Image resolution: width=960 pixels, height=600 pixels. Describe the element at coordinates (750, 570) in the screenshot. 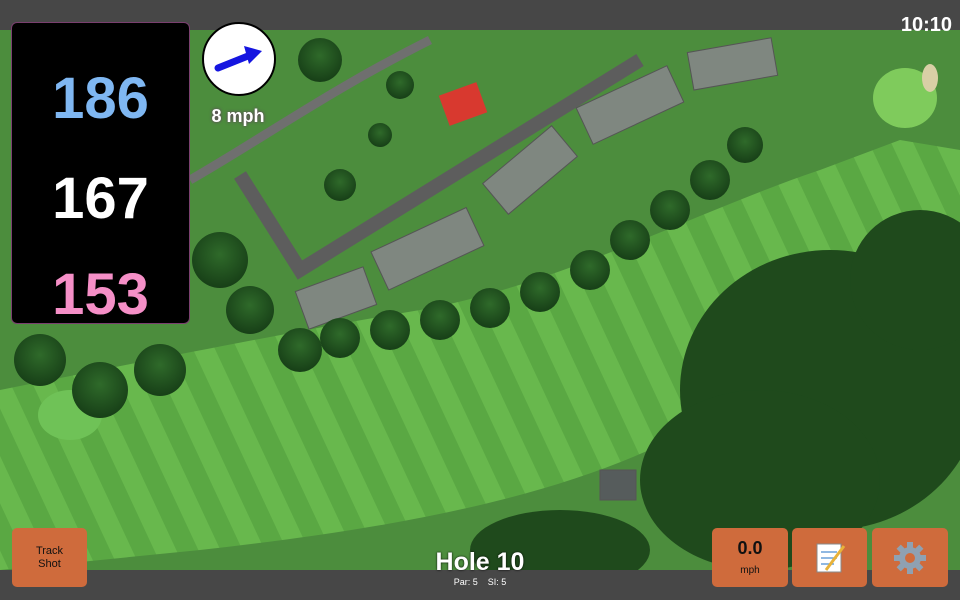

I see `speed-unit: mph` at that location.